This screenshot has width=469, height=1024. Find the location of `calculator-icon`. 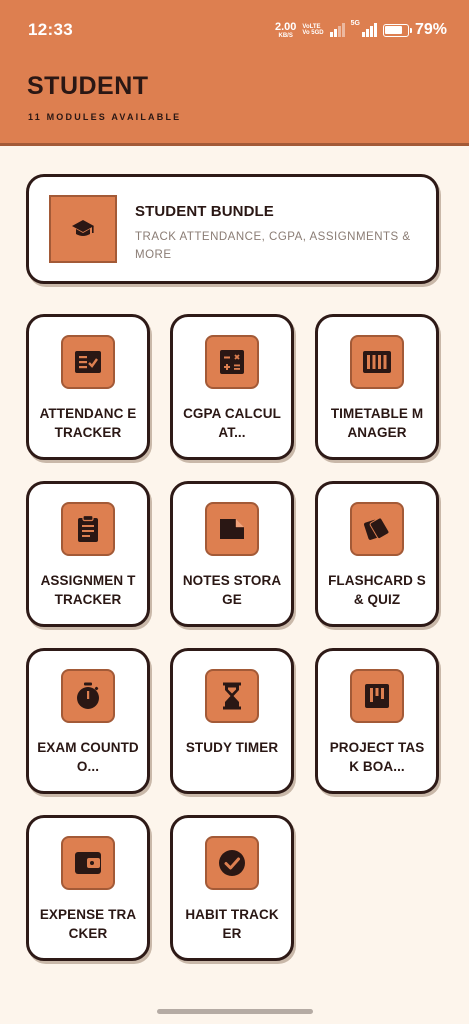

calculator-icon is located at coordinates (232, 362).